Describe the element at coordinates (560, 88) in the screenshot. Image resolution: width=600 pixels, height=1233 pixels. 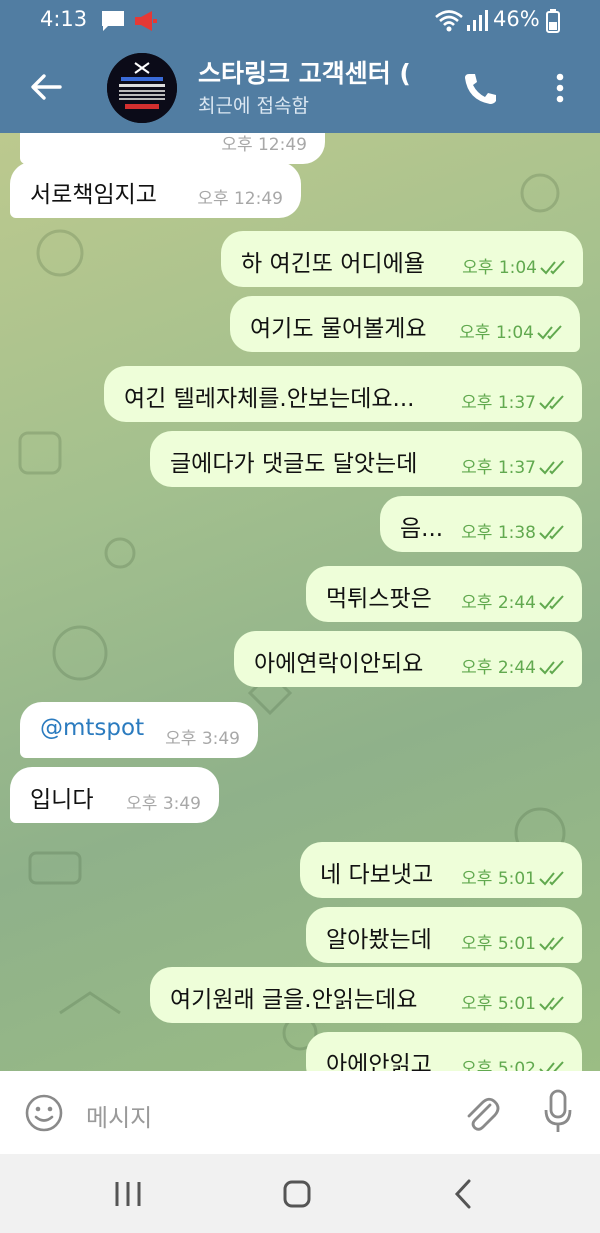
I see `more-vert-icon` at that location.